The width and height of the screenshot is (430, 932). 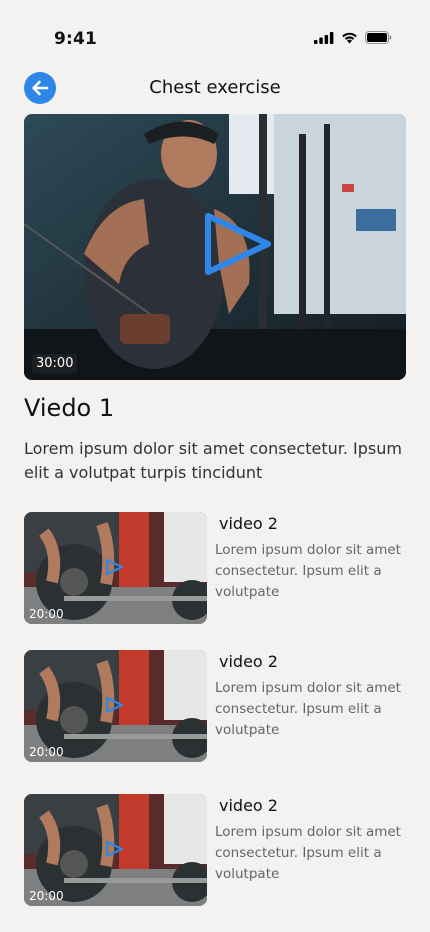 What do you see at coordinates (55, 363) in the screenshot?
I see `main-video-duration: 30:00` at bounding box center [55, 363].